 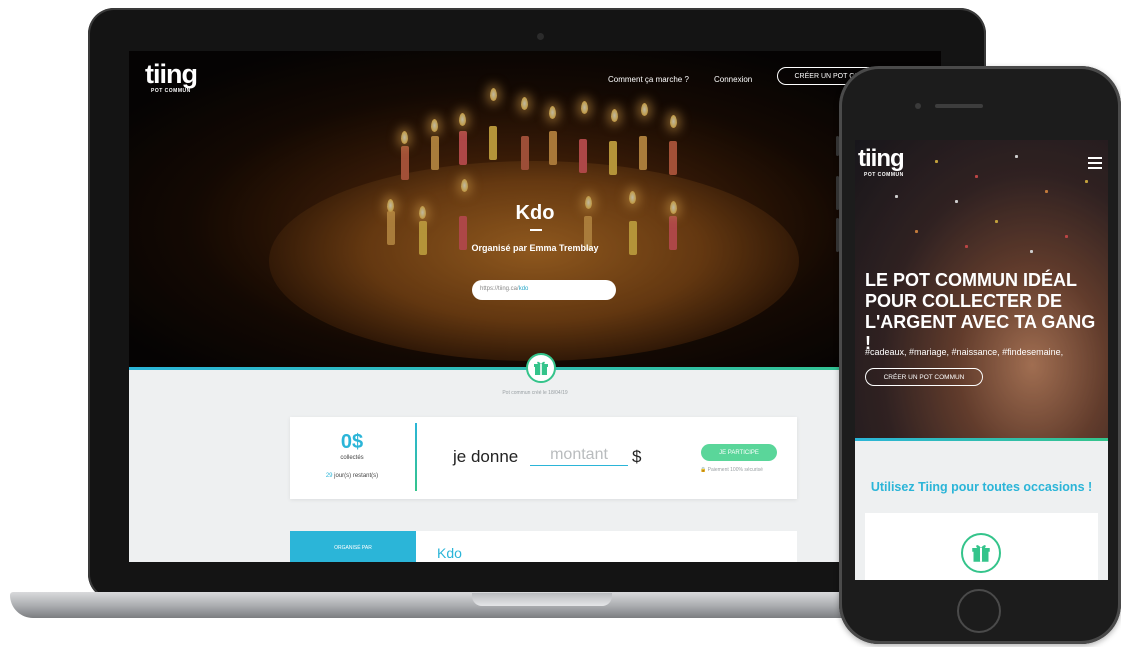 I want to click on organizer-pot-name: Kdo, so click(x=449, y=553).